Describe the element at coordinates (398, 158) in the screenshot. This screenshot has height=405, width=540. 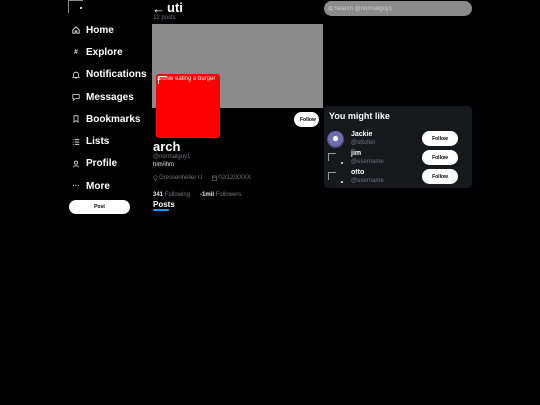
I see `suggested-user: jim @username Follow` at that location.